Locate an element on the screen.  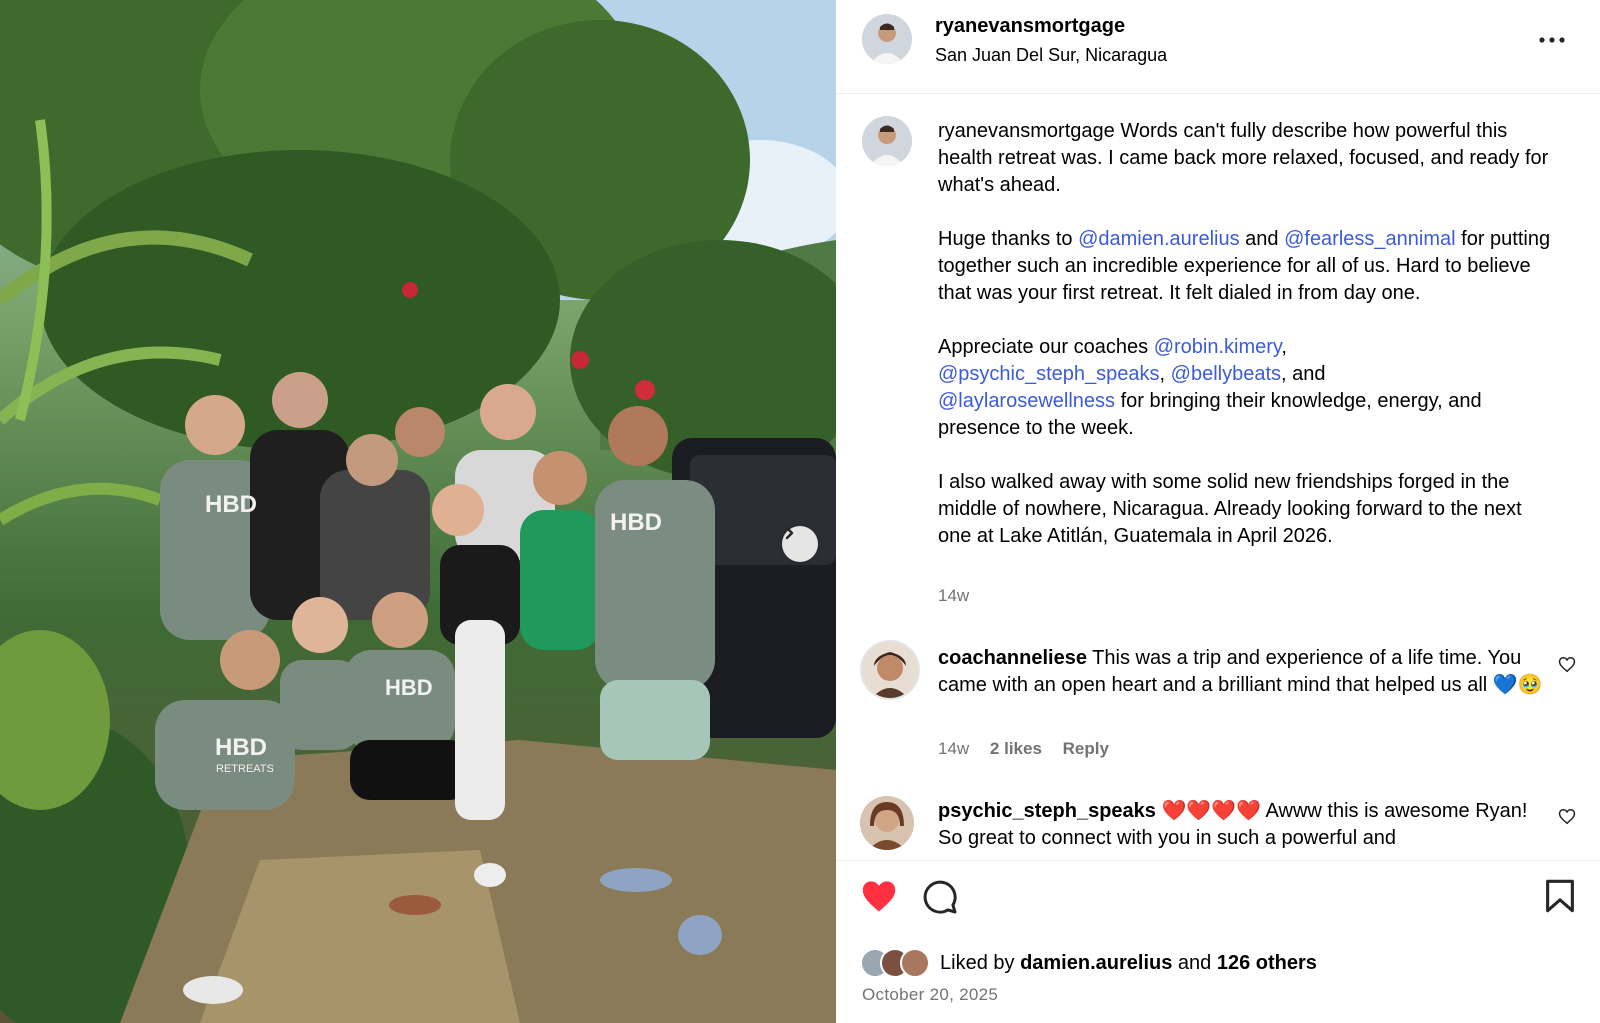
mention-link: @bellybeats is located at coordinates (1226, 374).